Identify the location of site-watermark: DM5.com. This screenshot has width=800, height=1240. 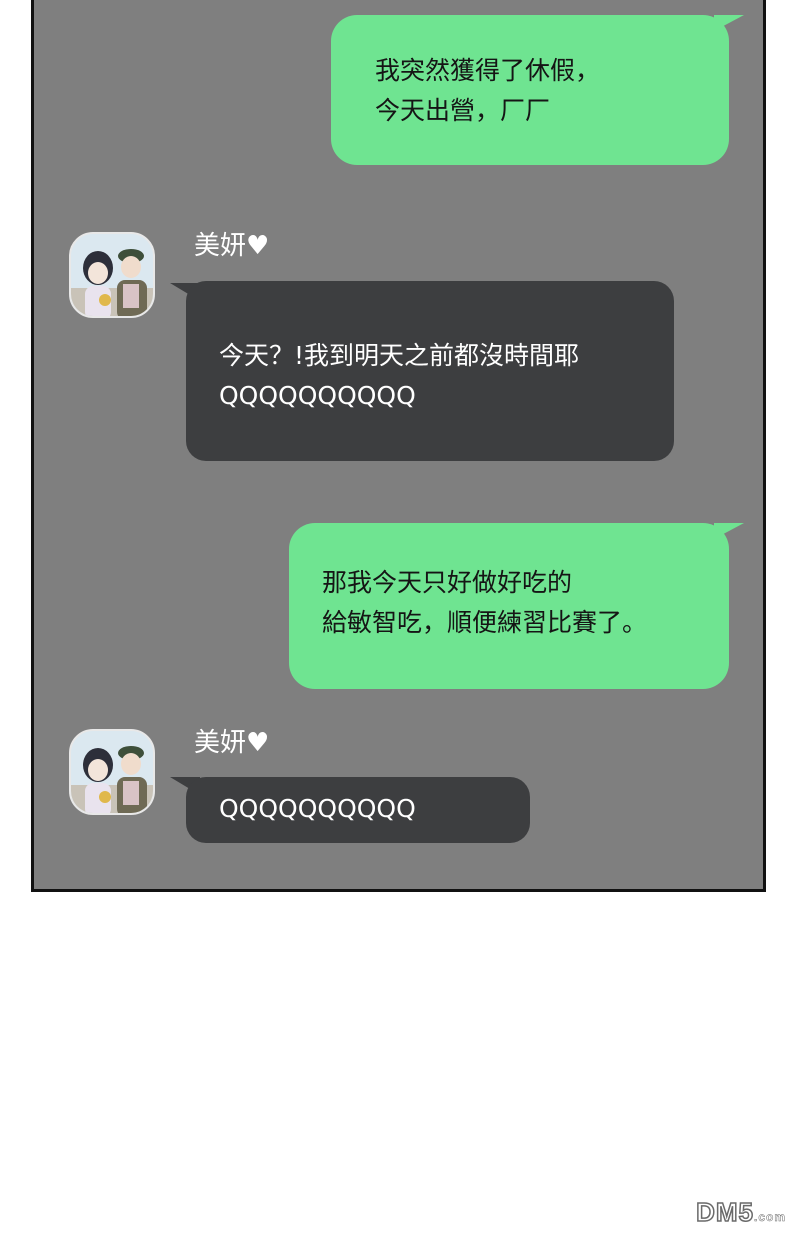
(740, 1212).